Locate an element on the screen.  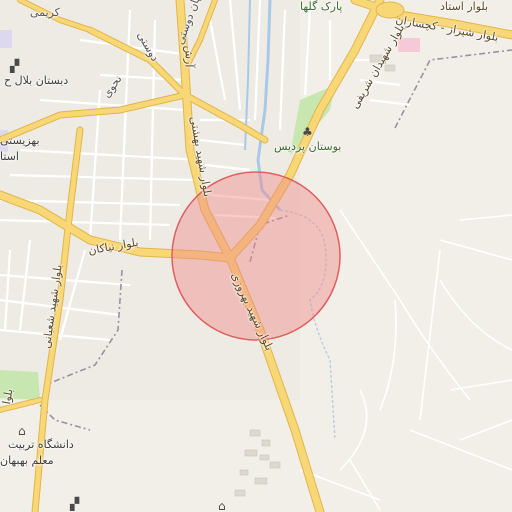
street-label-karimi: کریمی is located at coordinates (45, 12).